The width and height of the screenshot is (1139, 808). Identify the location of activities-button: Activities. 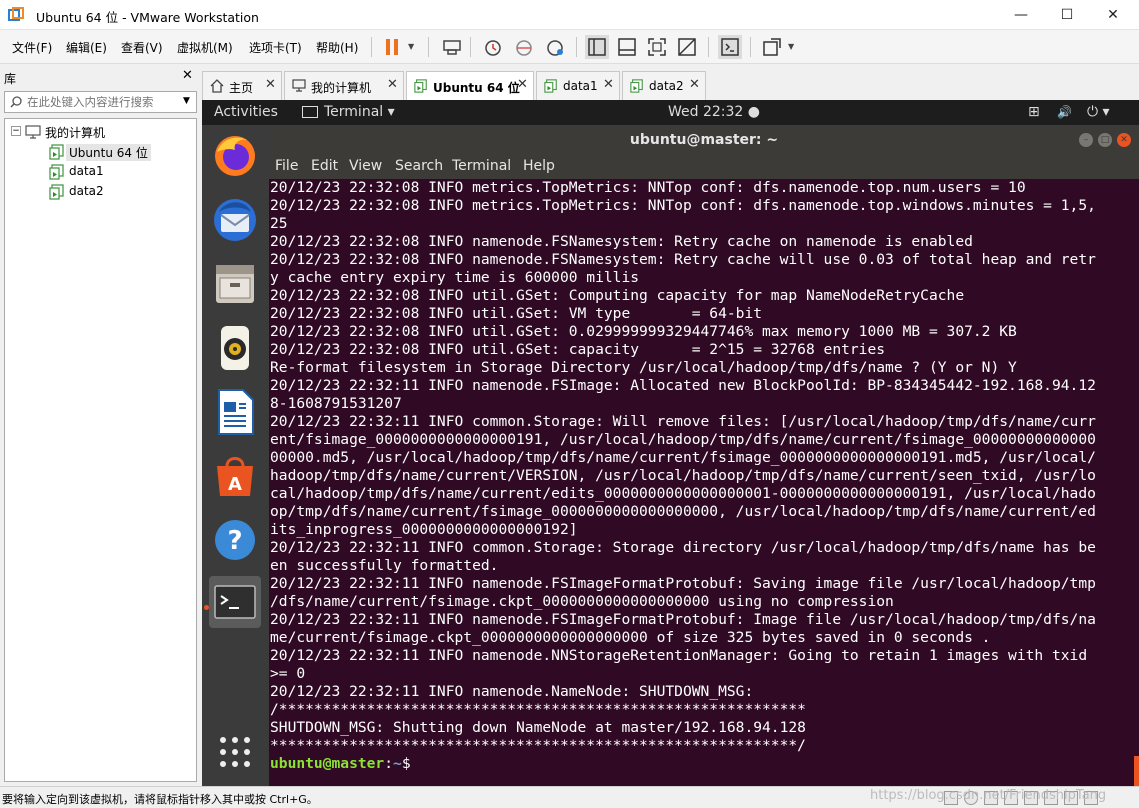
(246, 112).